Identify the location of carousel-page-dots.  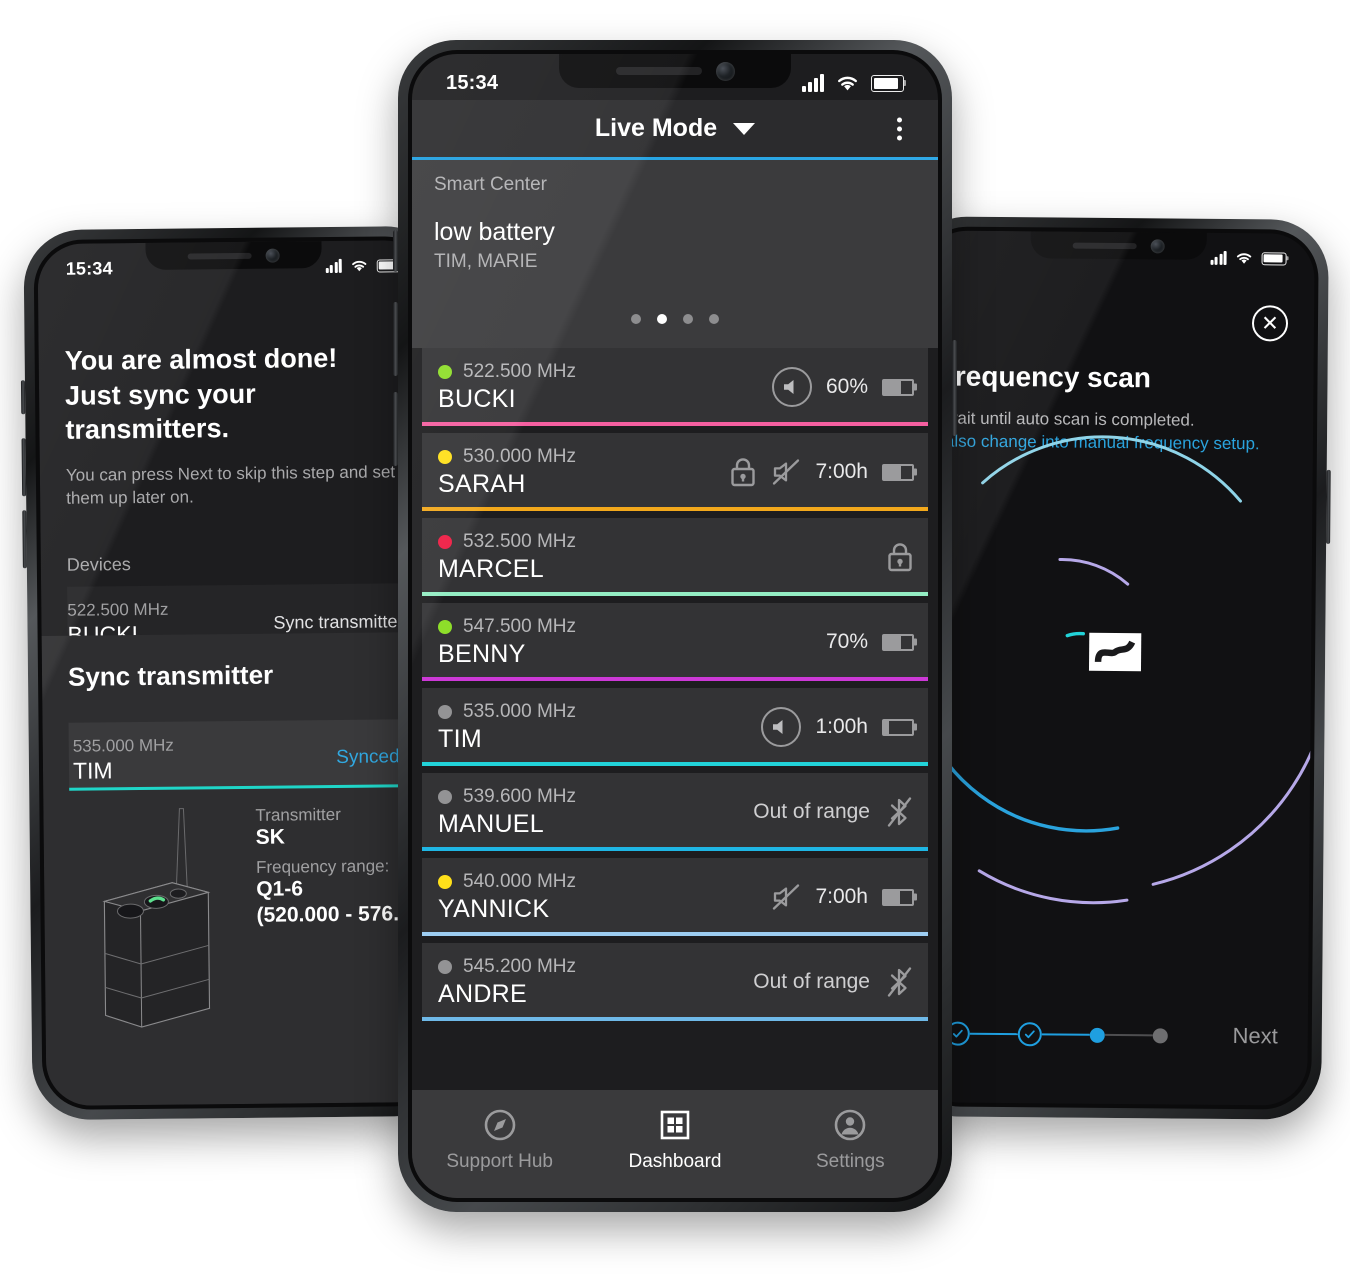
(675, 319).